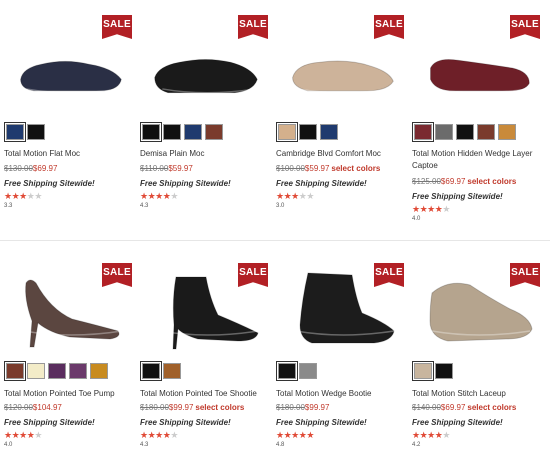 The width and height of the screenshot is (550, 461). What do you see at coordinates (180, 168) in the screenshot?
I see `sale-price: $59.97` at bounding box center [180, 168].